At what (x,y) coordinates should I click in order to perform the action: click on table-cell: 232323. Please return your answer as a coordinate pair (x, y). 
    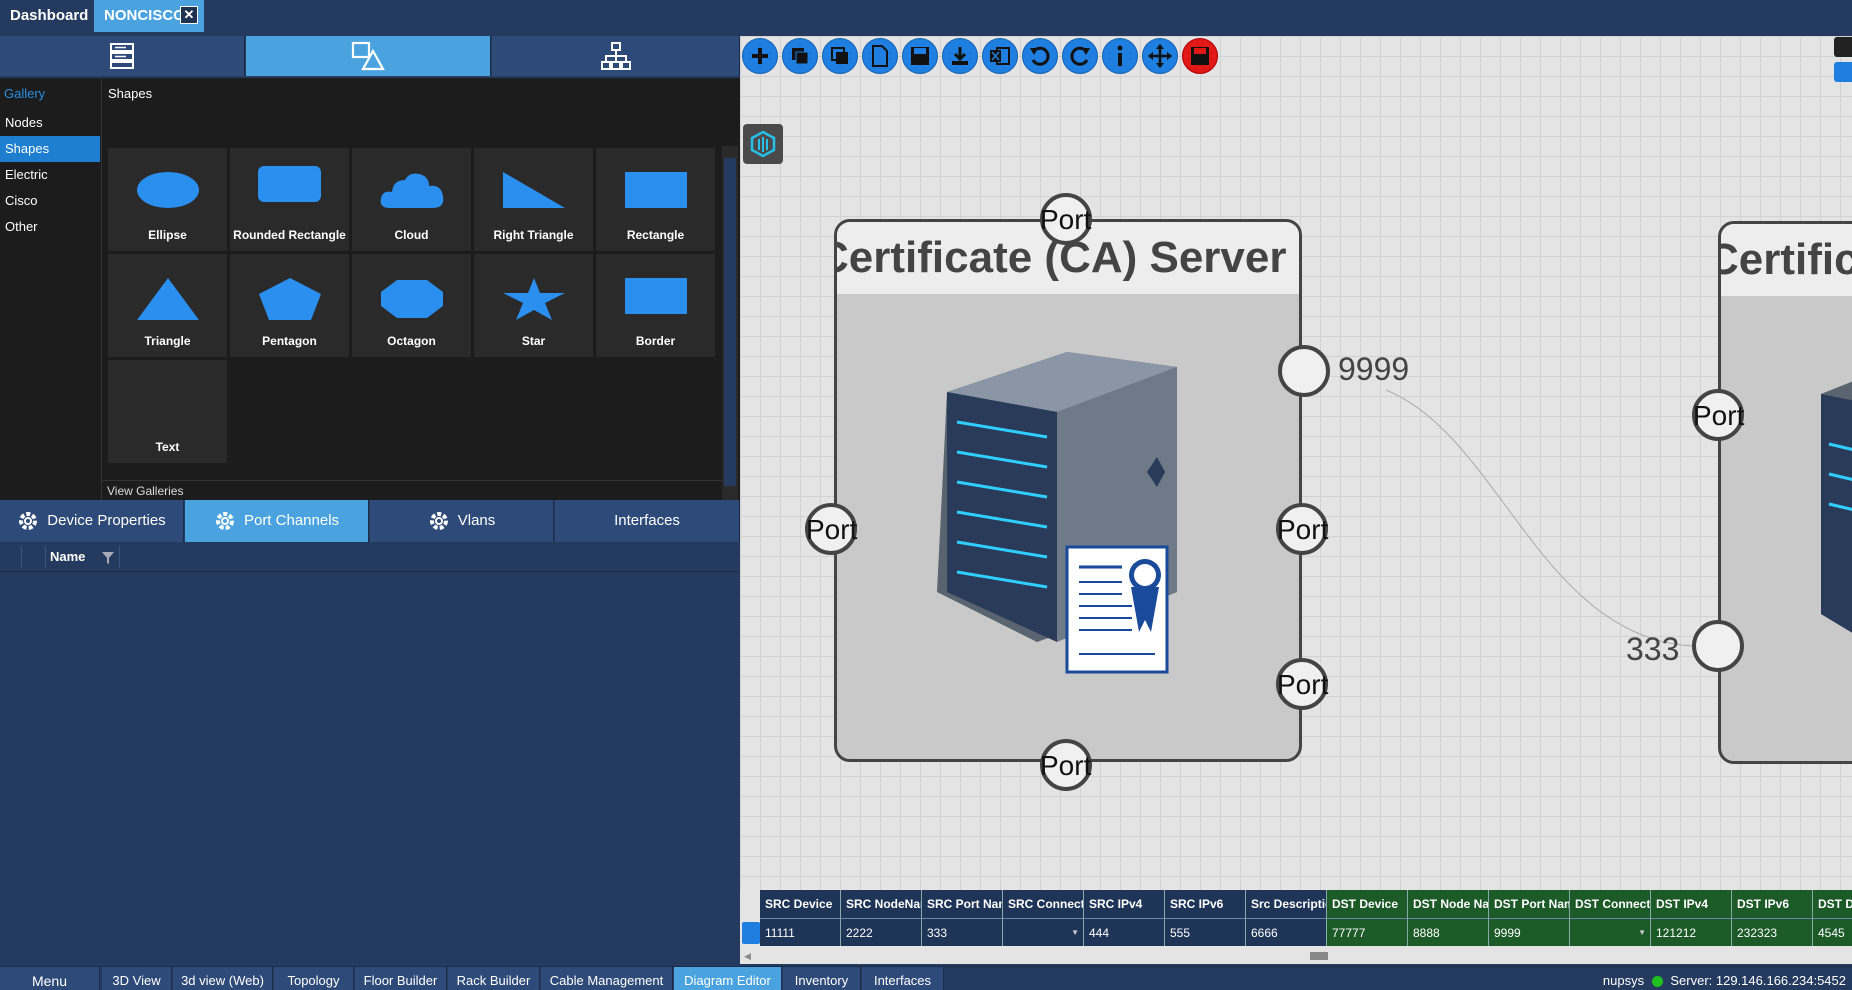
    Looking at the image, I should click on (1772, 932).